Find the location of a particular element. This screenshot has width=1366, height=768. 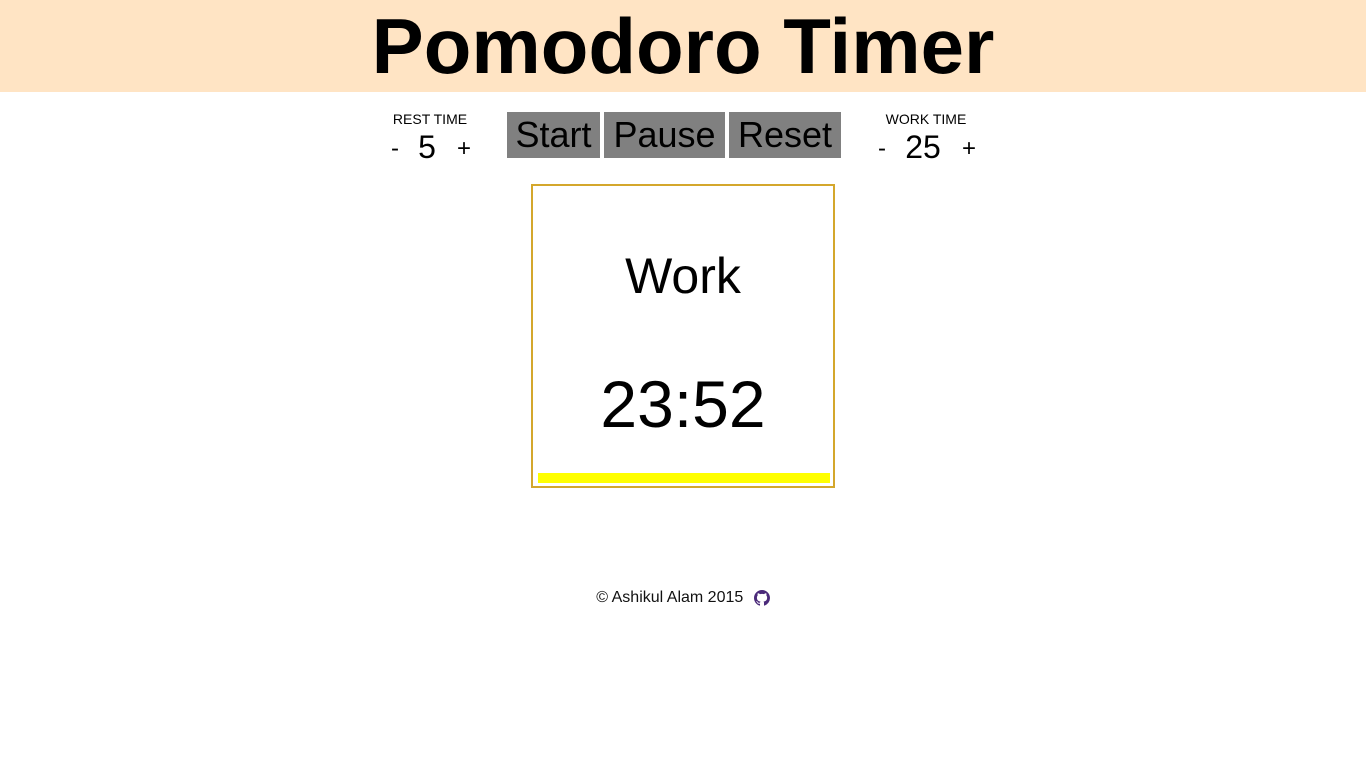

work-time-value: 25 is located at coordinates (923, 147).